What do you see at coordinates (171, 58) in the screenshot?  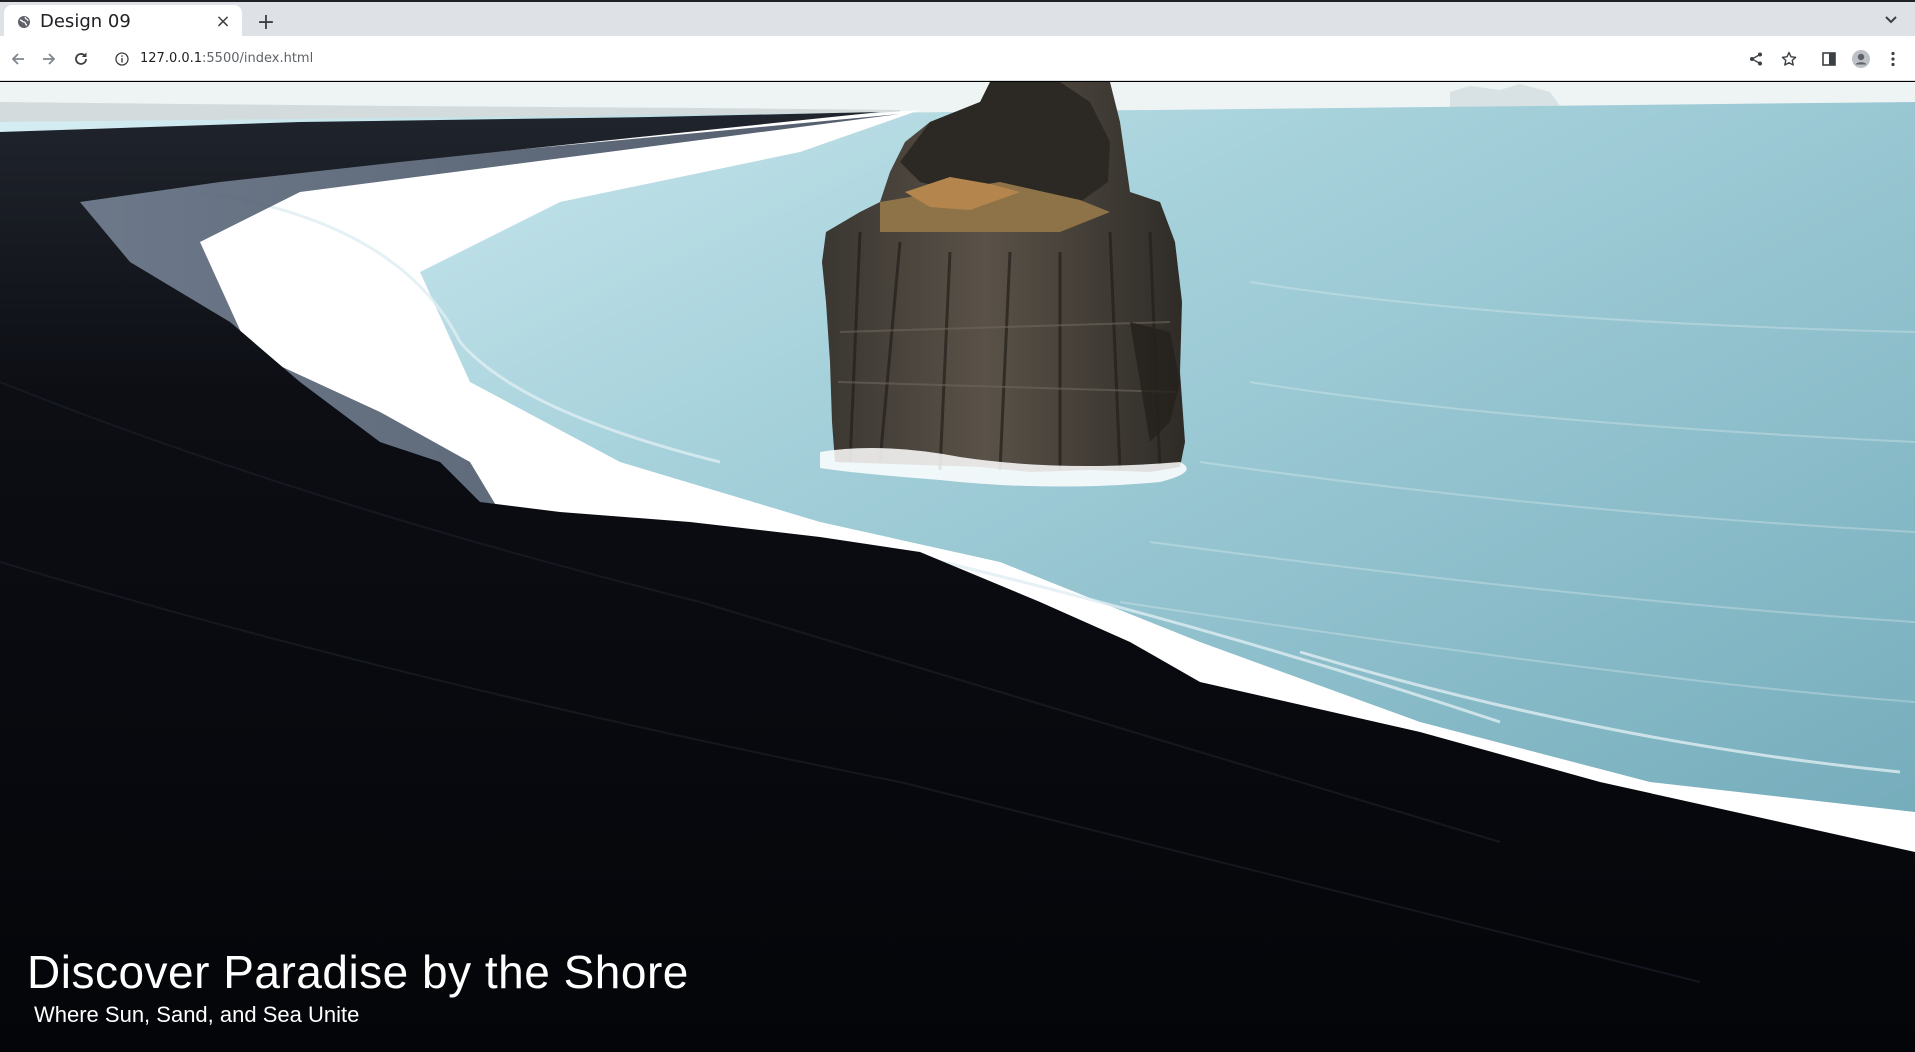 I see `url-host: 127.0.0.1` at bounding box center [171, 58].